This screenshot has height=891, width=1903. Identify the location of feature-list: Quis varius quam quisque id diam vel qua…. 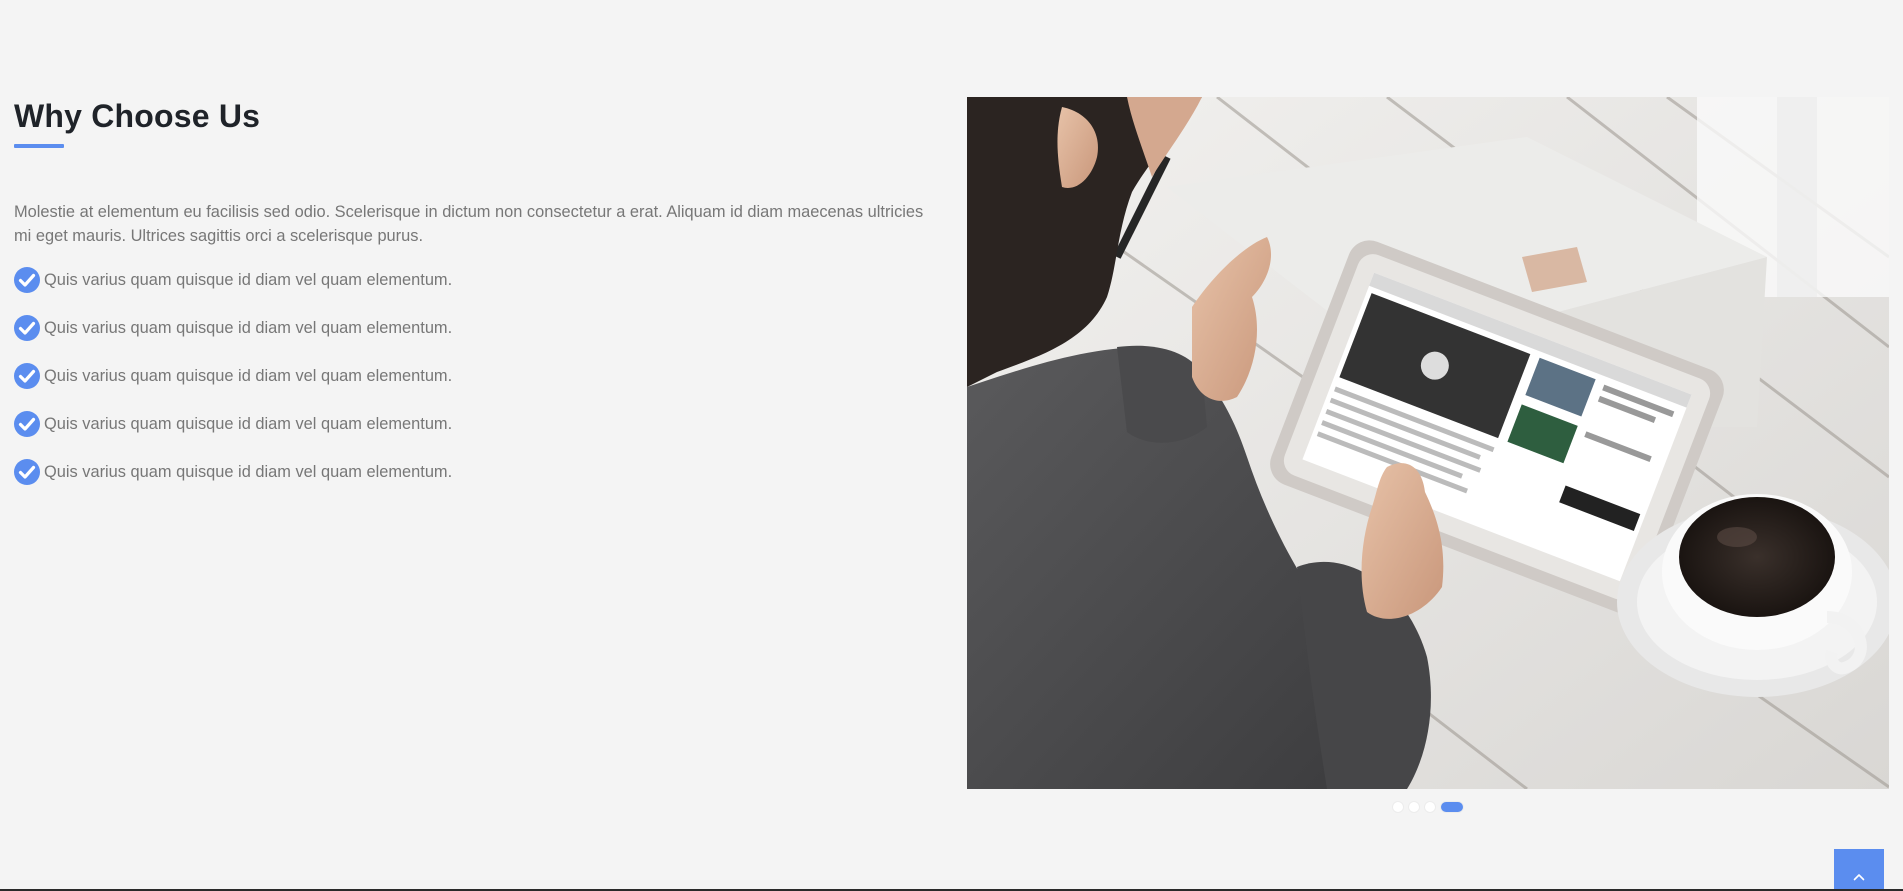
(474, 376).